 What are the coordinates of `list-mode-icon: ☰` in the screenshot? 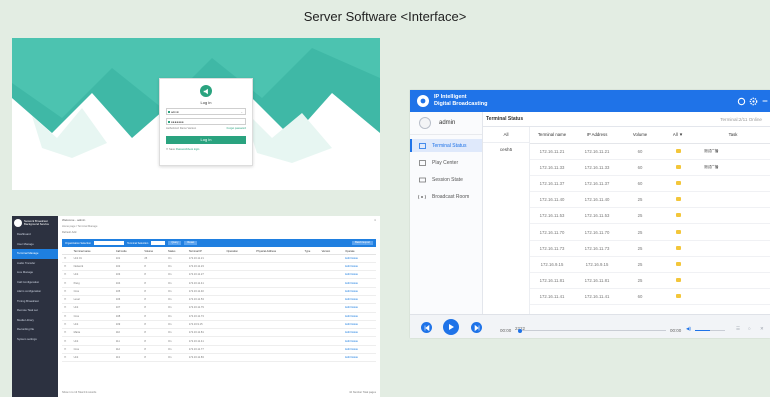 It's located at (738, 329).